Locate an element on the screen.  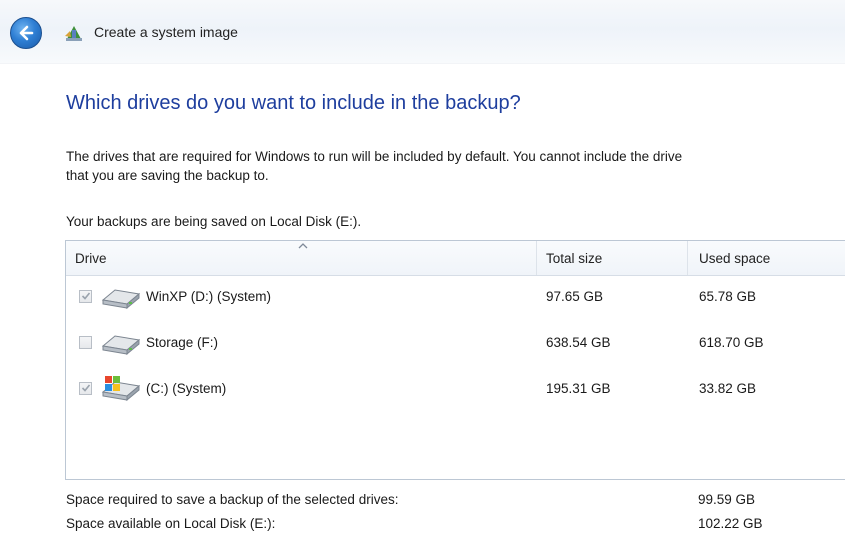
table-row: (C:) (System) 195.31 GB 33.82 GB is located at coordinates (455, 393).